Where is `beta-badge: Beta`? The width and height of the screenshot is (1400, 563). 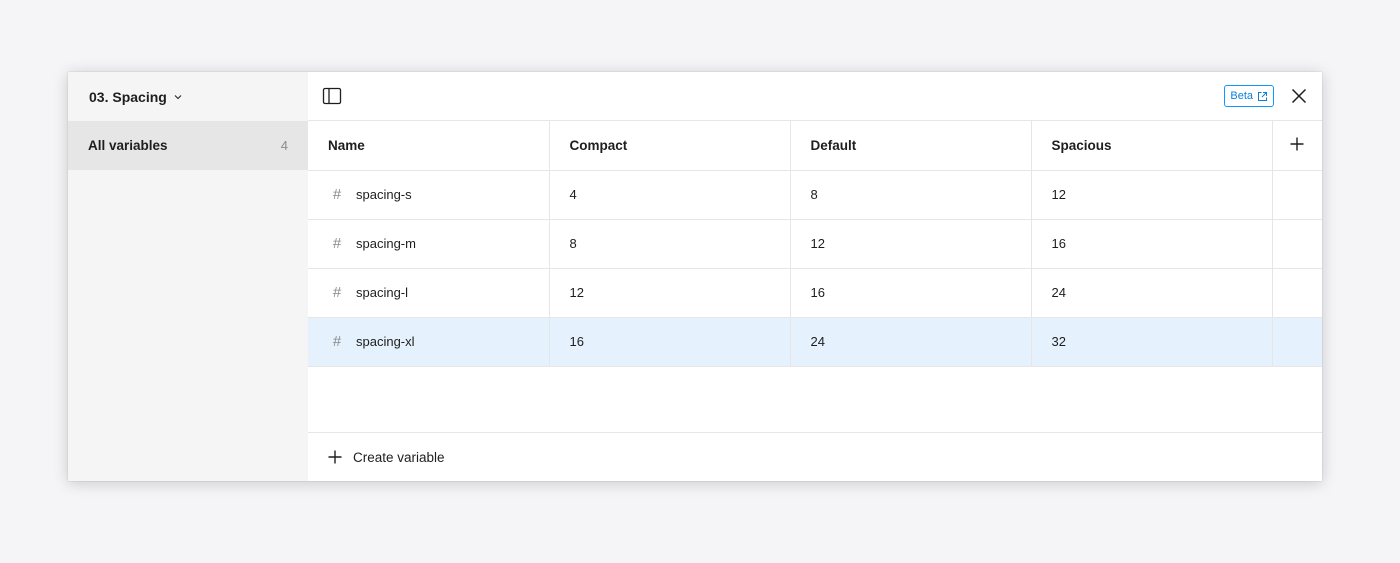
beta-badge: Beta is located at coordinates (1249, 96).